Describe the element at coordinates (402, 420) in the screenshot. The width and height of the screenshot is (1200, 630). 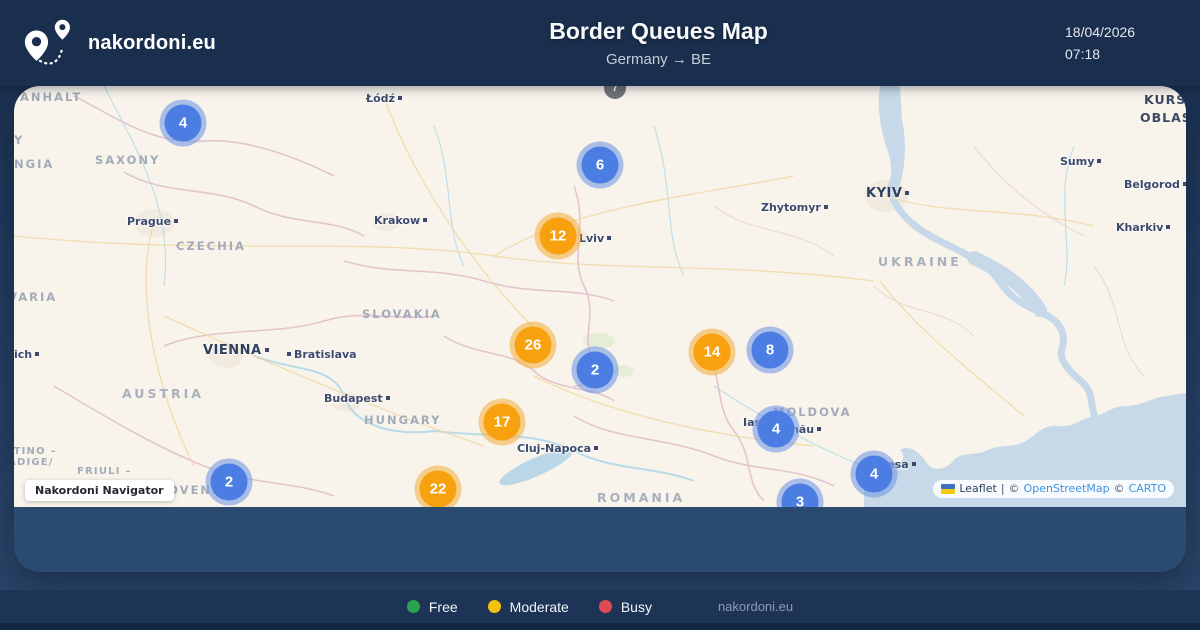
I see `map-label: HUNGARY` at that location.